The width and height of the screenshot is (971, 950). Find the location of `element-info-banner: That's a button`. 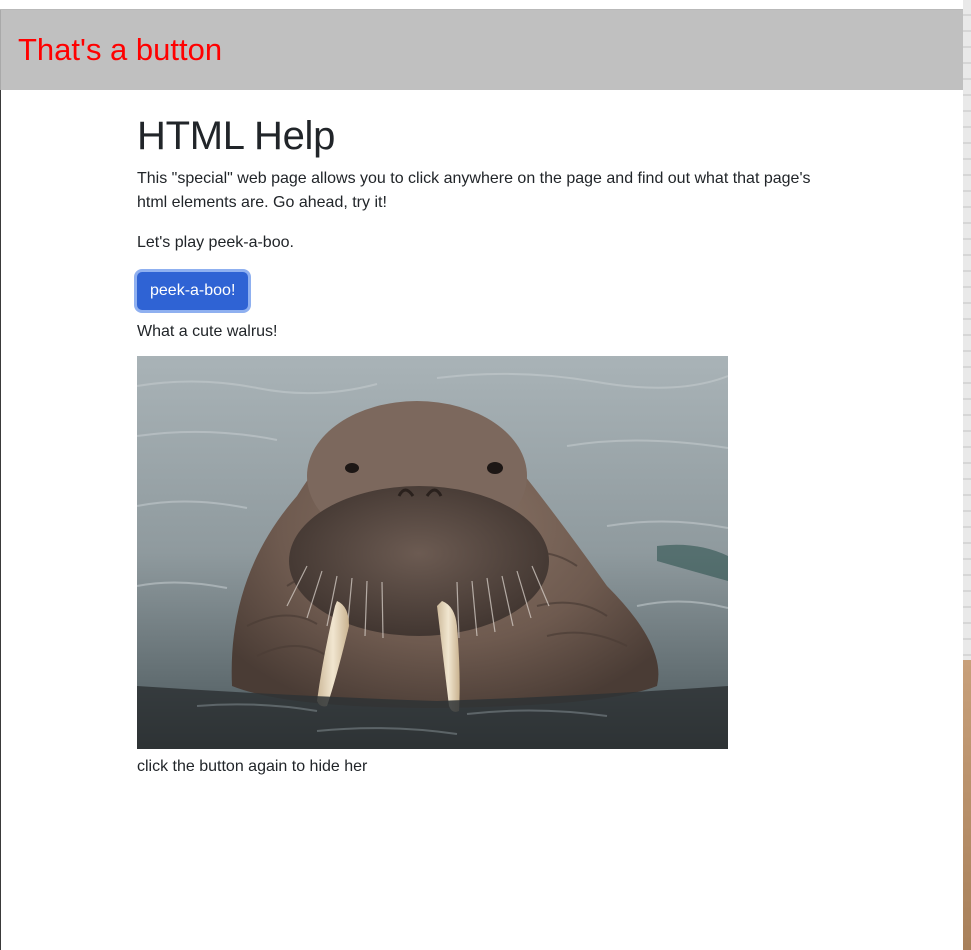

element-info-banner: That's a button is located at coordinates (481, 50).